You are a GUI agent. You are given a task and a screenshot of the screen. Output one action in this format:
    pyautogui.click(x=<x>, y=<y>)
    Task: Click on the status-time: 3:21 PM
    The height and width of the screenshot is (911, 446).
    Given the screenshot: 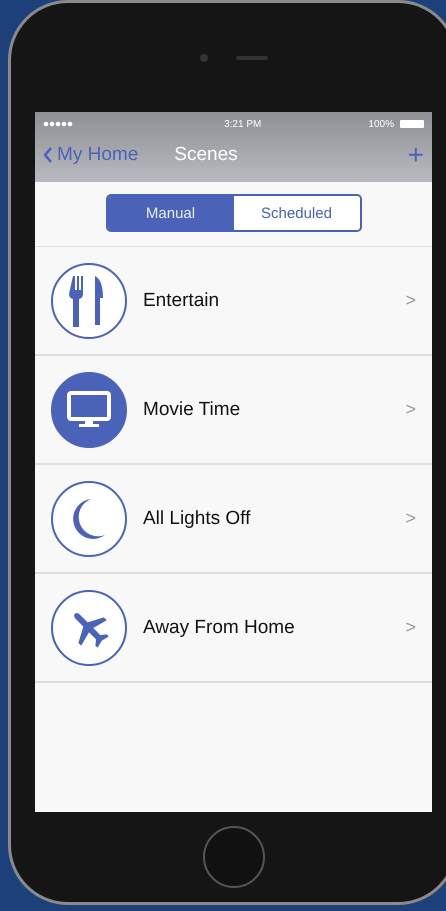 What is the action you would take?
    pyautogui.click(x=242, y=124)
    